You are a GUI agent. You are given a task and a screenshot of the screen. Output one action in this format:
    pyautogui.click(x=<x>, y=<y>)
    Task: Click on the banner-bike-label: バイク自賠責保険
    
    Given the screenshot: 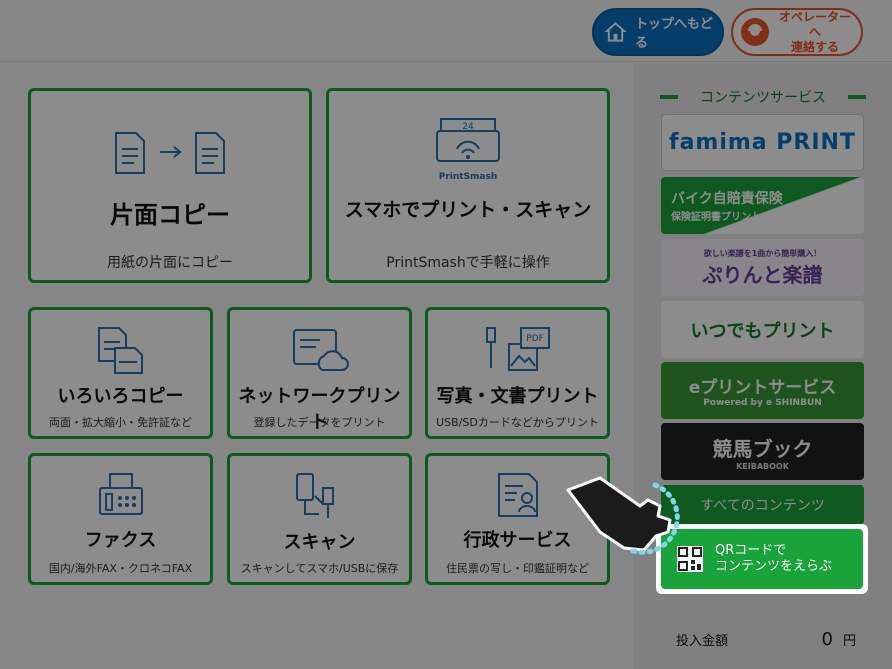 What is the action you would take?
    pyautogui.click(x=727, y=199)
    